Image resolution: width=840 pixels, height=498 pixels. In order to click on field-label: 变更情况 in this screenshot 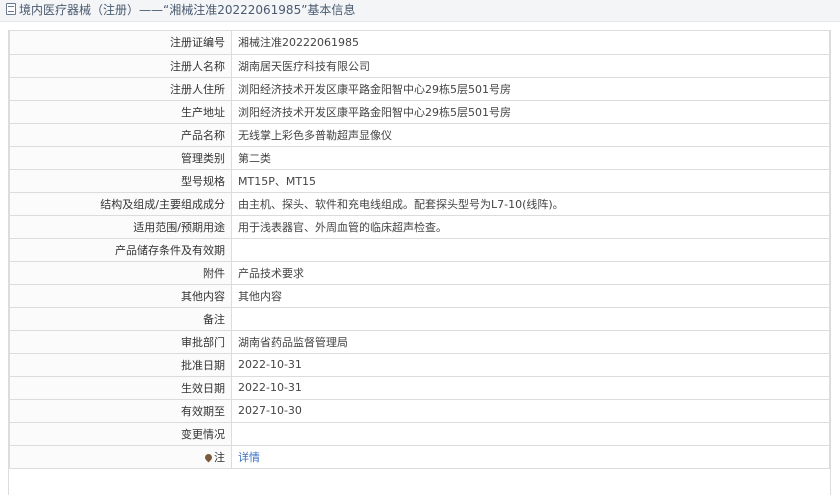, I will do `click(120, 433)`.